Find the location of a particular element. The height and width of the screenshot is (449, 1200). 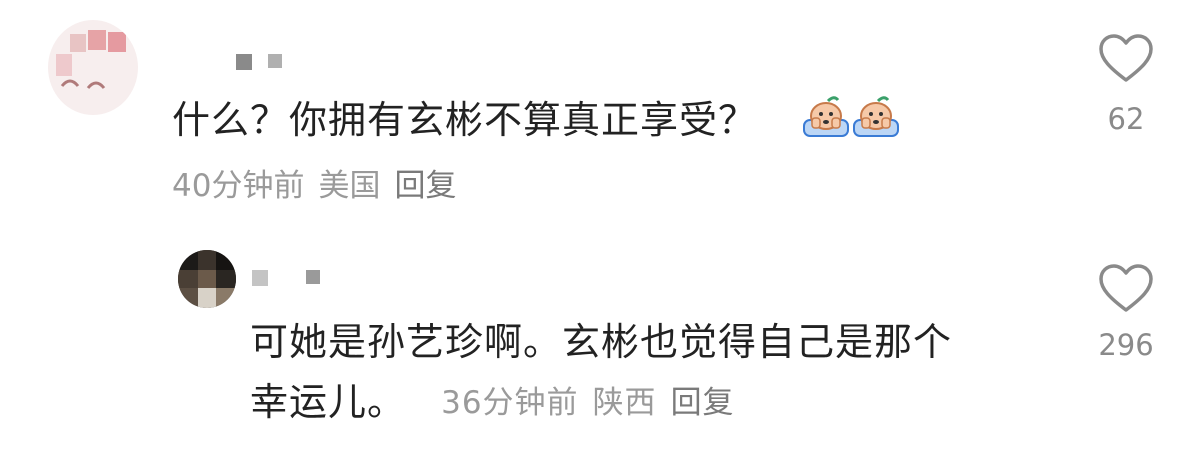

comment-meta: 40分钟前 美国 回复 is located at coordinates (321, 182).